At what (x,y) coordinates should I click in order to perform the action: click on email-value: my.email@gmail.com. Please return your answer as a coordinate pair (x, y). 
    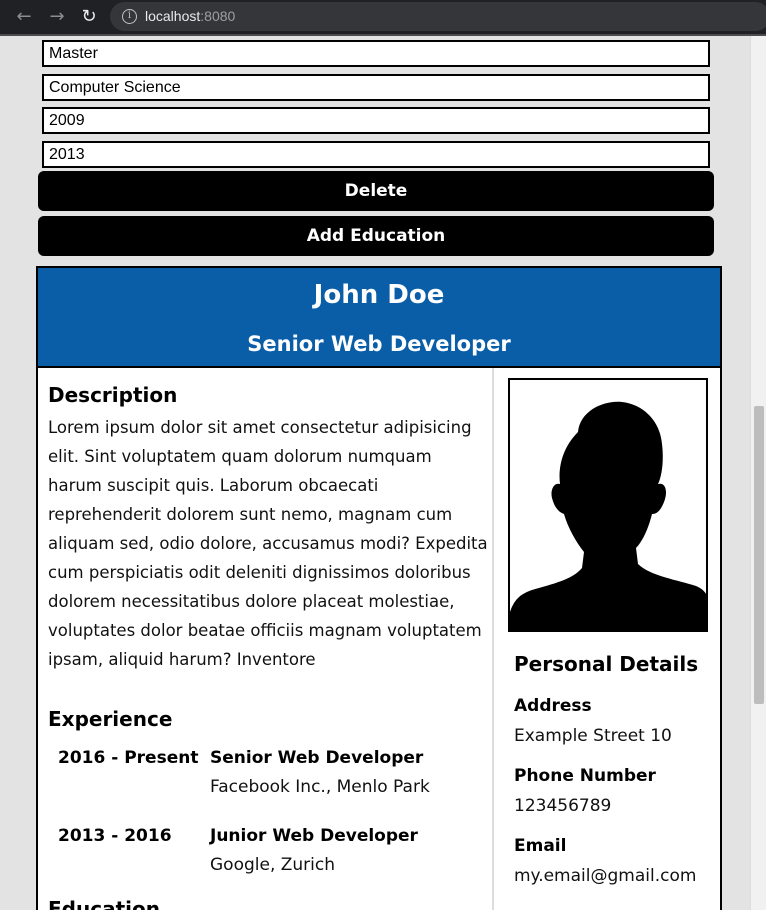
    Looking at the image, I should click on (605, 876).